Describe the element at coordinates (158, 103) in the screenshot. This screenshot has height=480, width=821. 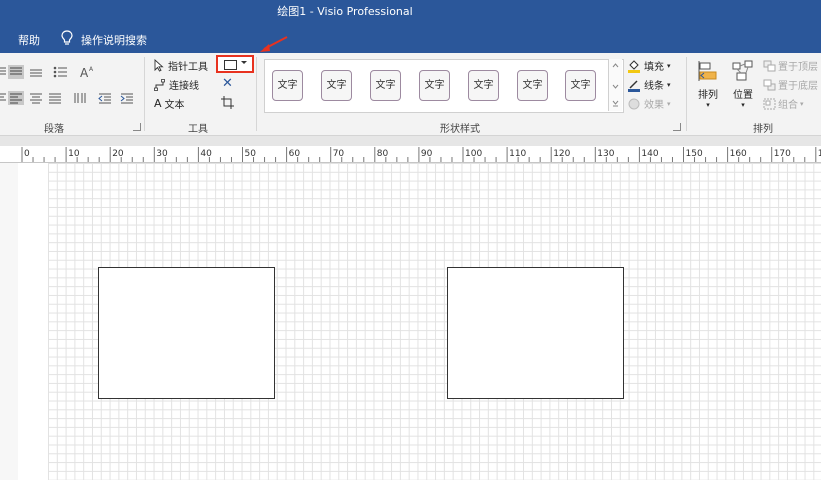
I see `text-tool-icon: A` at that location.